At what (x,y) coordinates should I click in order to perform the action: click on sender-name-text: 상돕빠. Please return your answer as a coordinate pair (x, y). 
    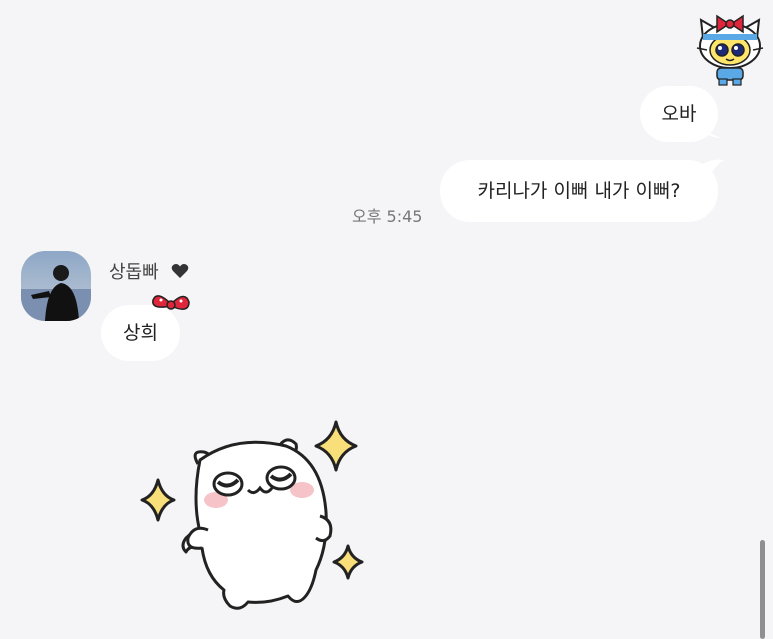
    Looking at the image, I should click on (134, 272).